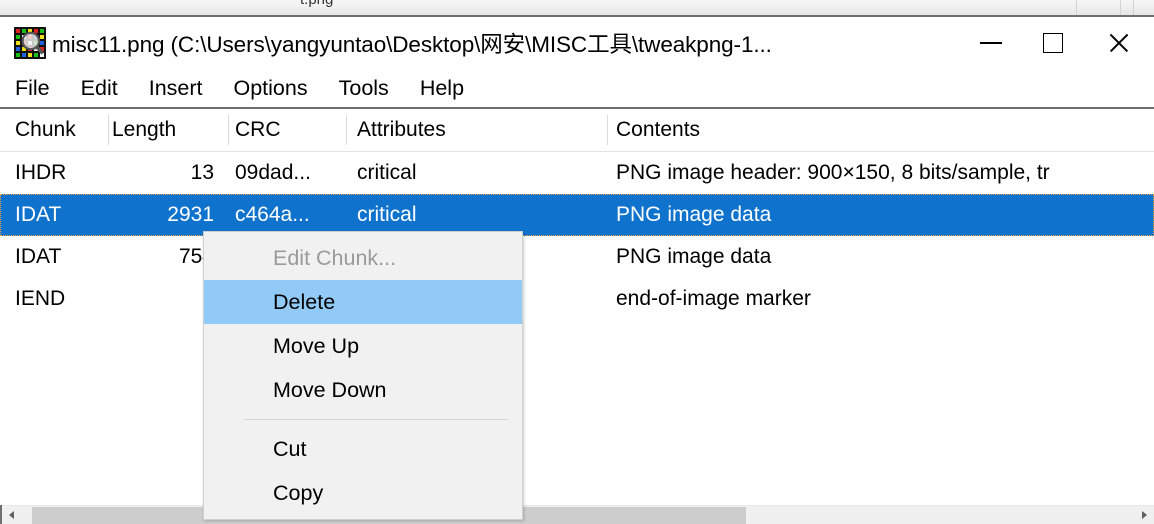 The height and width of the screenshot is (524, 1154). What do you see at coordinates (577, 299) in the screenshot?
I see `table-row: IEND end-of-image marker` at bounding box center [577, 299].